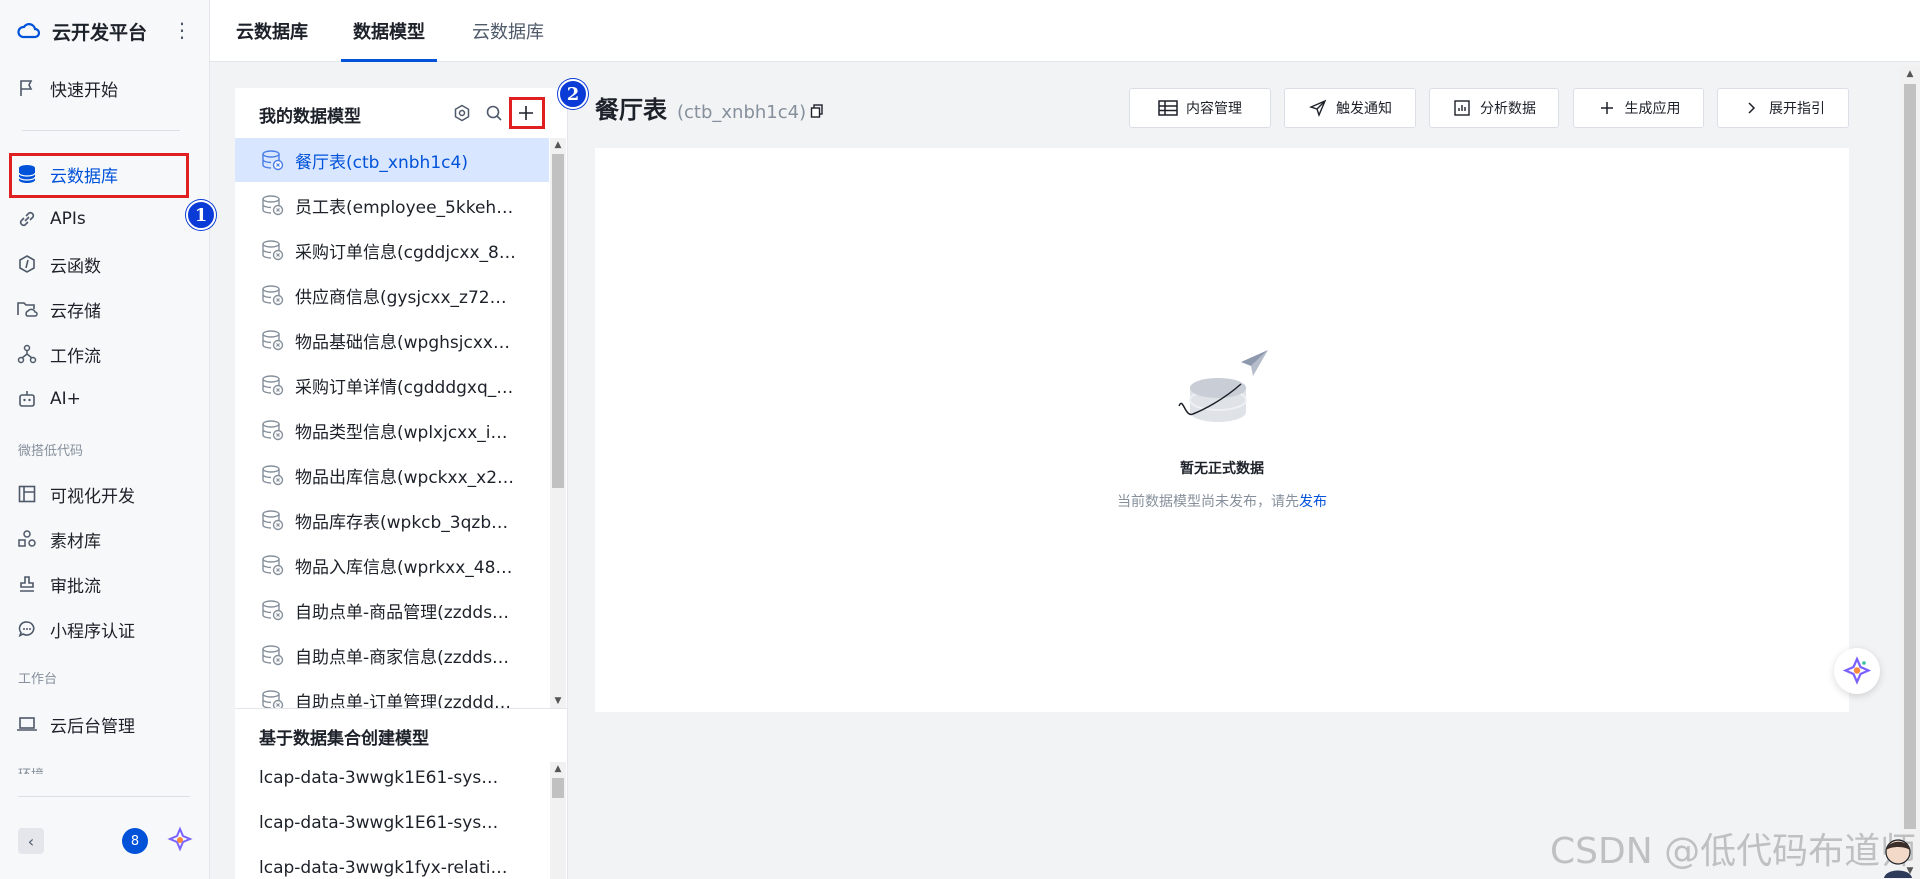 The image size is (1920, 879). Describe the element at coordinates (392, 205) in the screenshot. I see `model-list-item: 员工表(employee_5kkehvv)` at that location.